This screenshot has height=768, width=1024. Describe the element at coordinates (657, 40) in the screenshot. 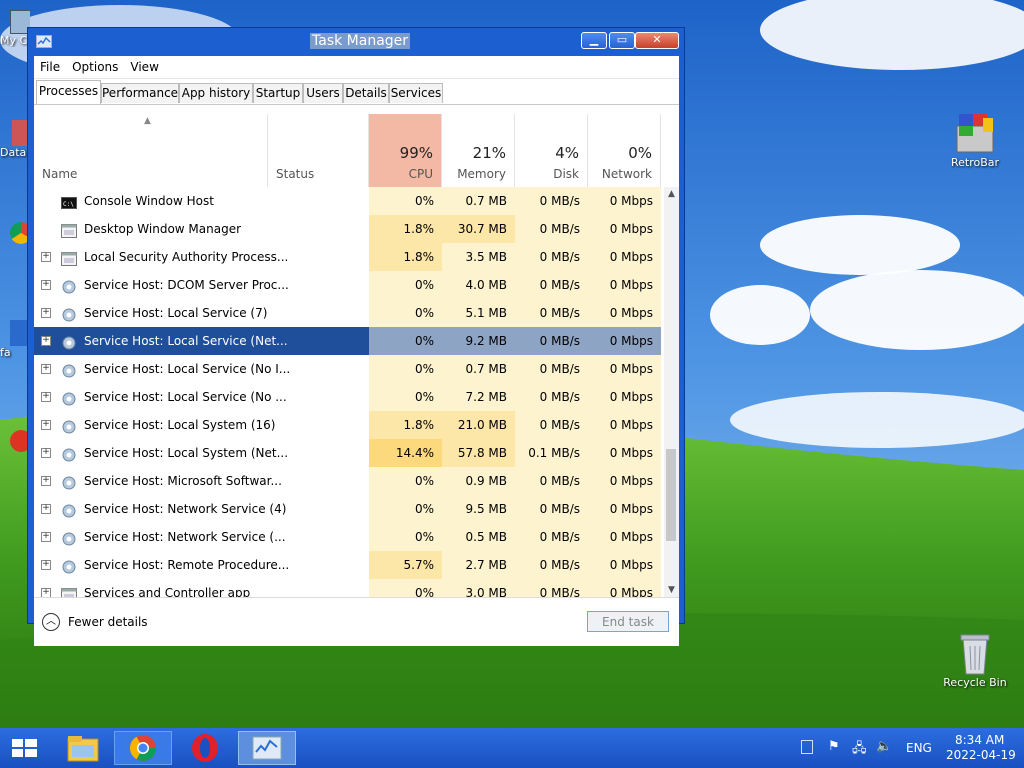

I see `close-button: ✕` at that location.